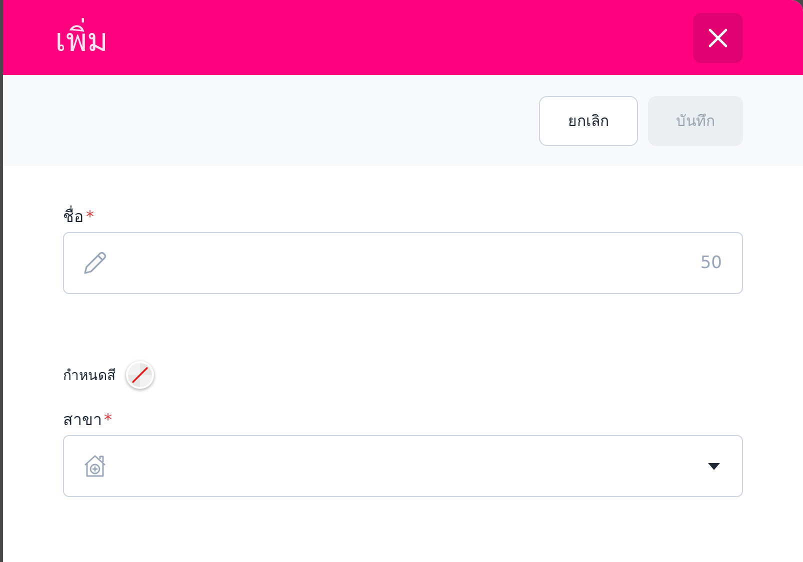 The image size is (803, 562). I want to click on caret-icon, so click(714, 466).